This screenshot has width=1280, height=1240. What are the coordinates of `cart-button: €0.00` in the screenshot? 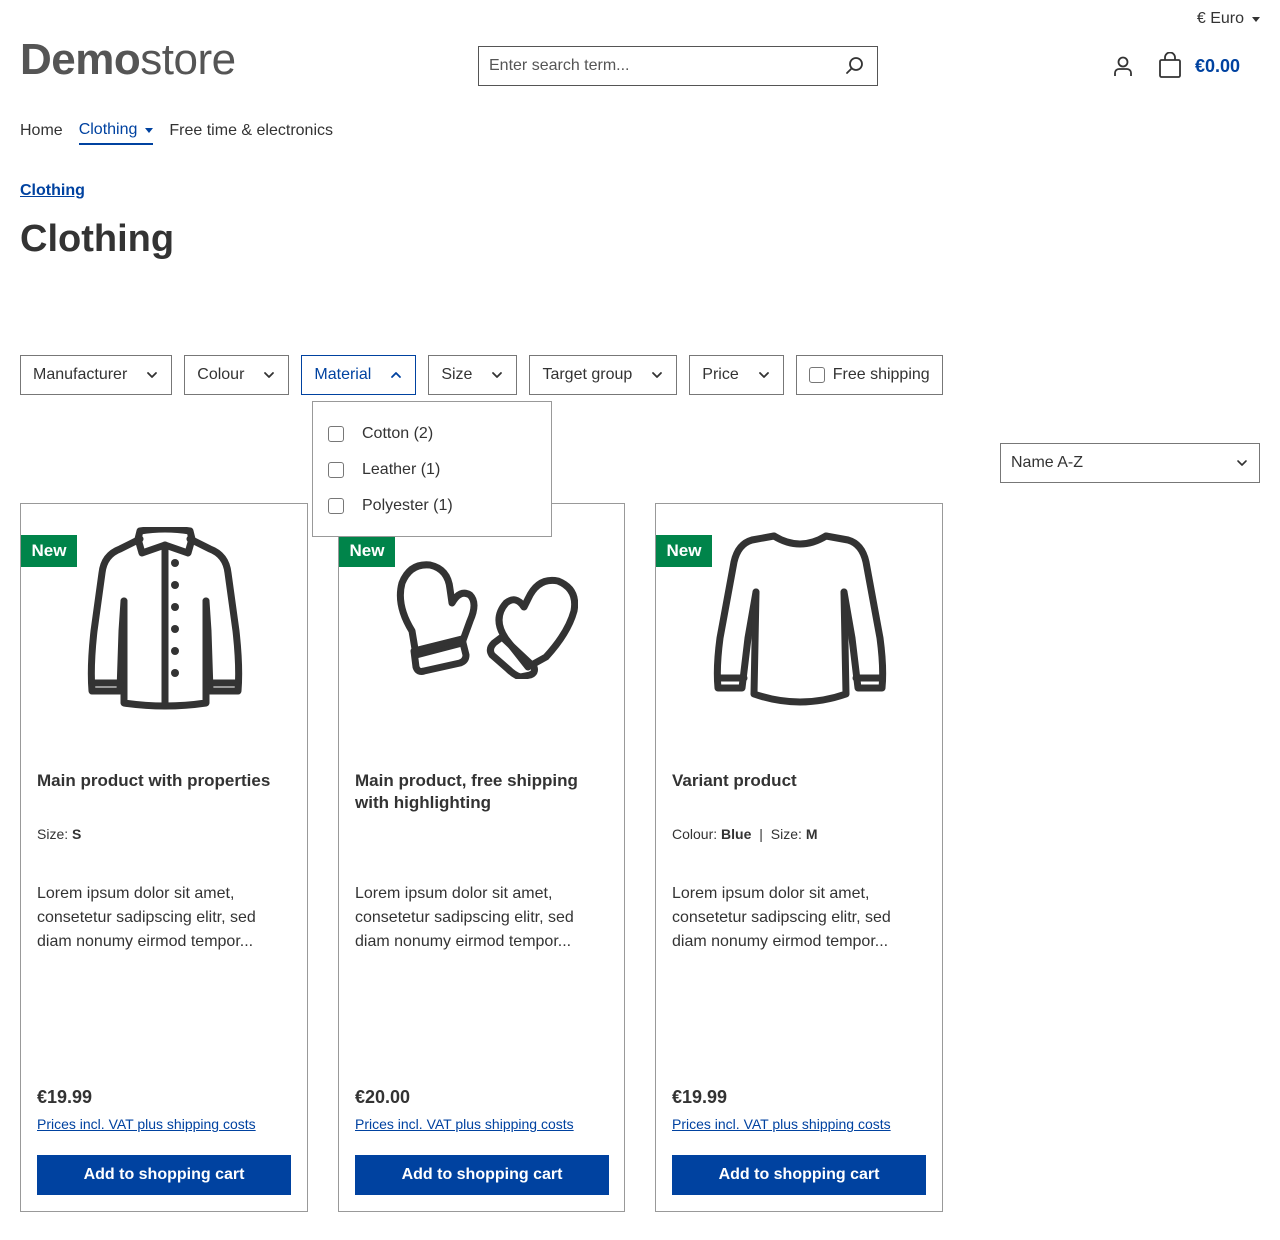 It's located at (1198, 66).